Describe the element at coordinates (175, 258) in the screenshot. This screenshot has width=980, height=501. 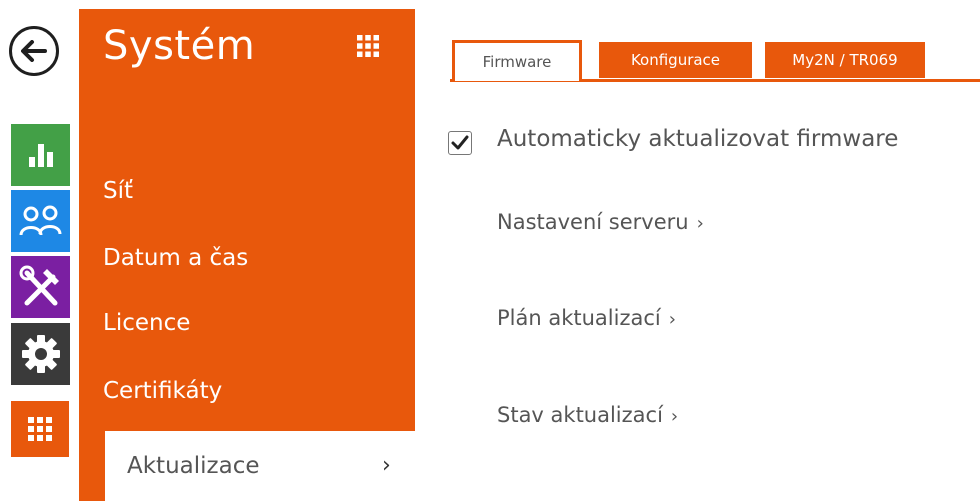
I see `menu-item-date-time: Datum a čas` at that location.